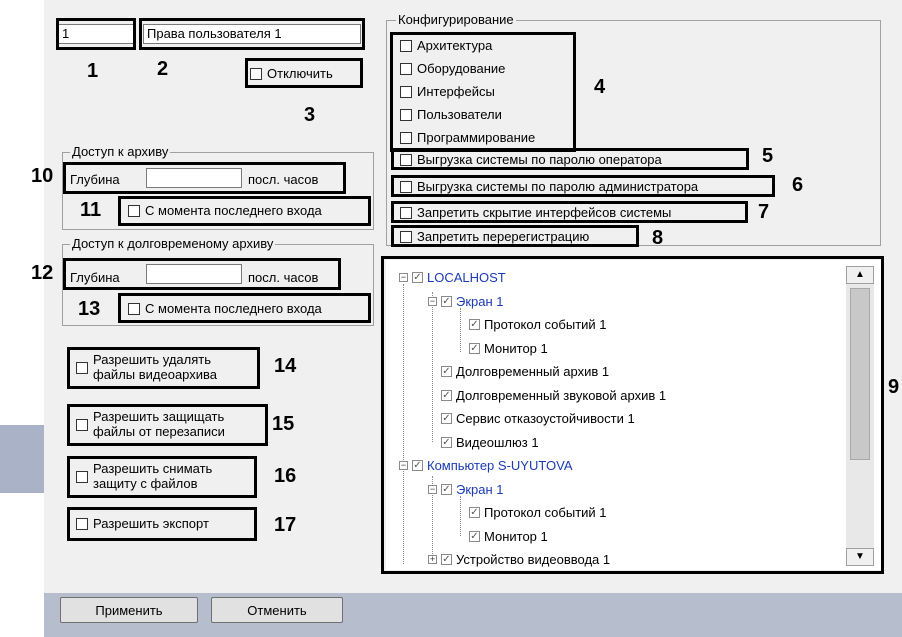  Describe the element at coordinates (277, 610) in the screenshot. I see `cancel-button: Отменить` at that location.